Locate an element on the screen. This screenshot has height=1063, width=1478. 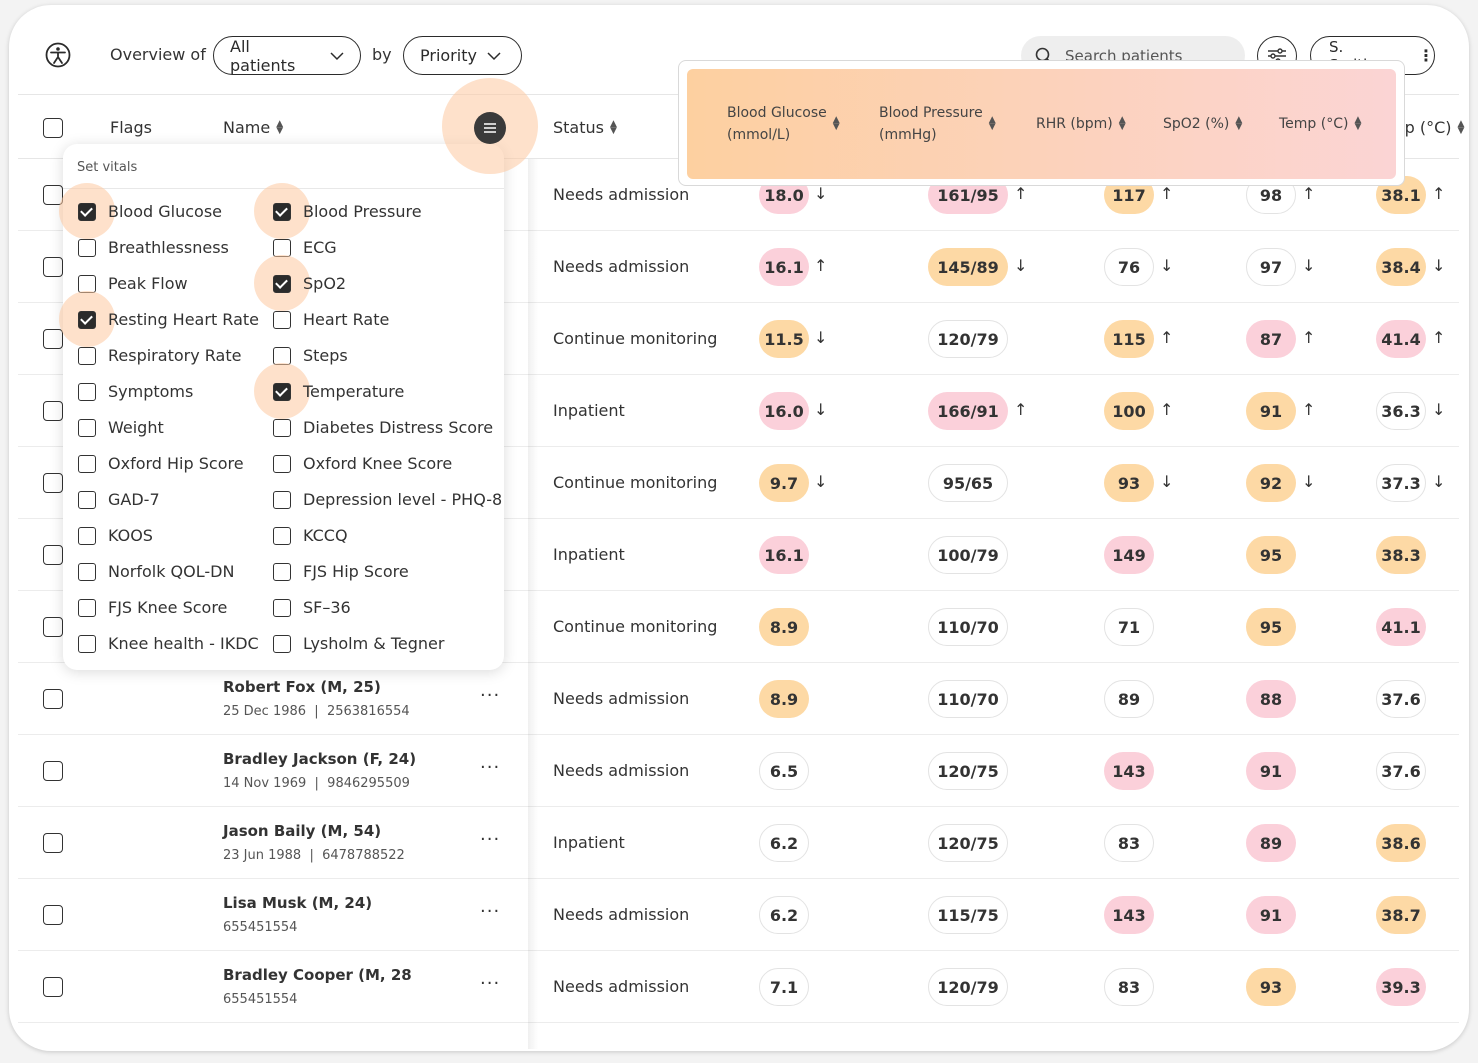
vital-option: Temperature is located at coordinates (338, 391).